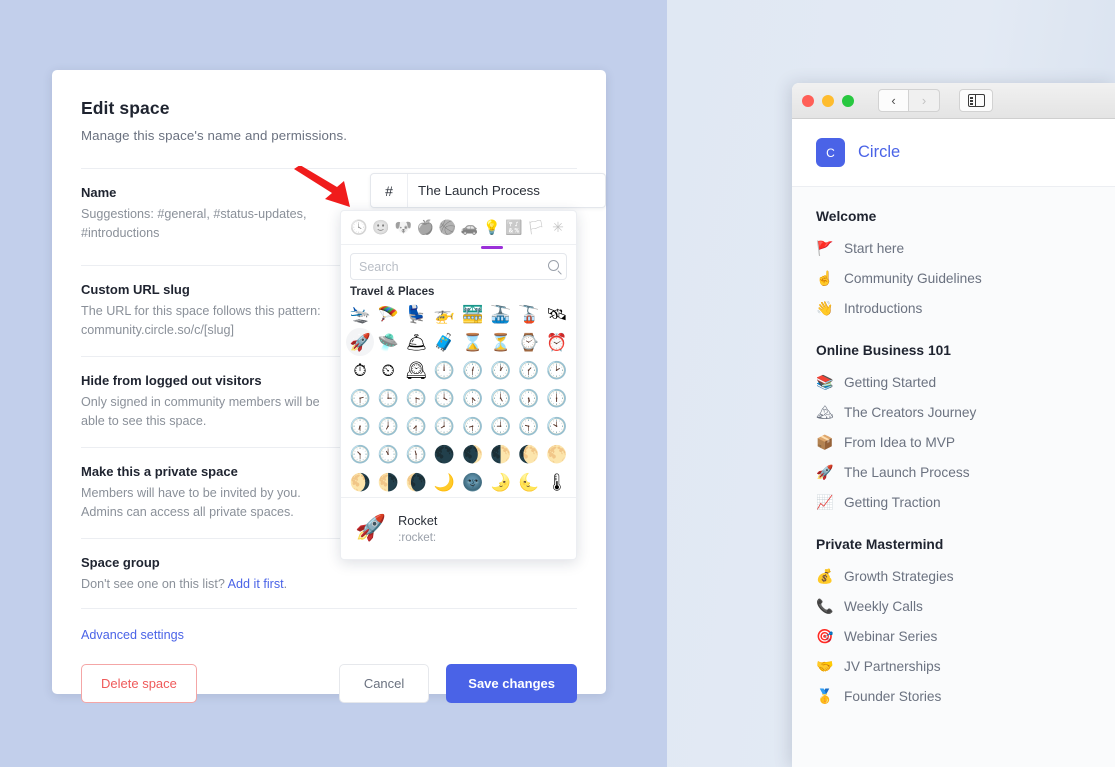  What do you see at coordinates (501, 342) in the screenshot?
I see `emoji-cell: ⏳` at bounding box center [501, 342].